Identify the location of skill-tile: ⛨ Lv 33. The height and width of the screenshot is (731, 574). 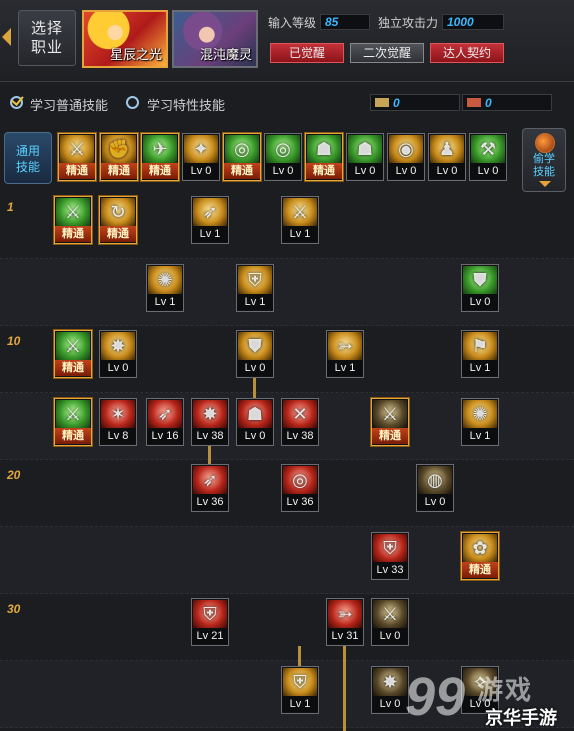
(390, 556).